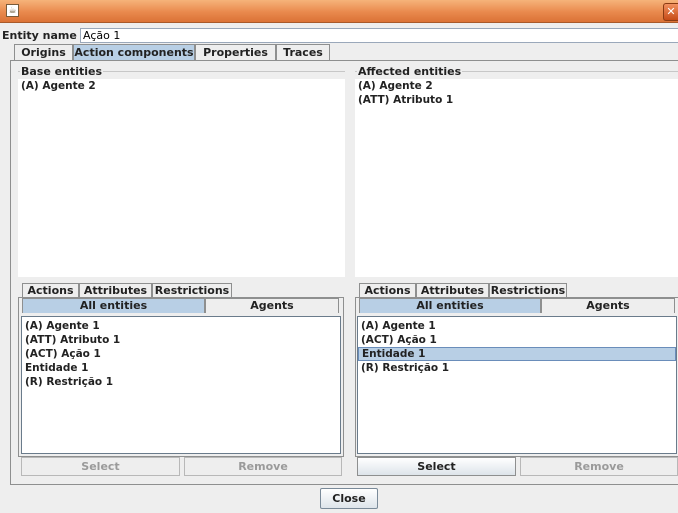 Image resolution: width=678 pixels, height=513 pixels. Describe the element at coordinates (410, 71) in the screenshot. I see `affected-entities-title: Affected entities` at that location.